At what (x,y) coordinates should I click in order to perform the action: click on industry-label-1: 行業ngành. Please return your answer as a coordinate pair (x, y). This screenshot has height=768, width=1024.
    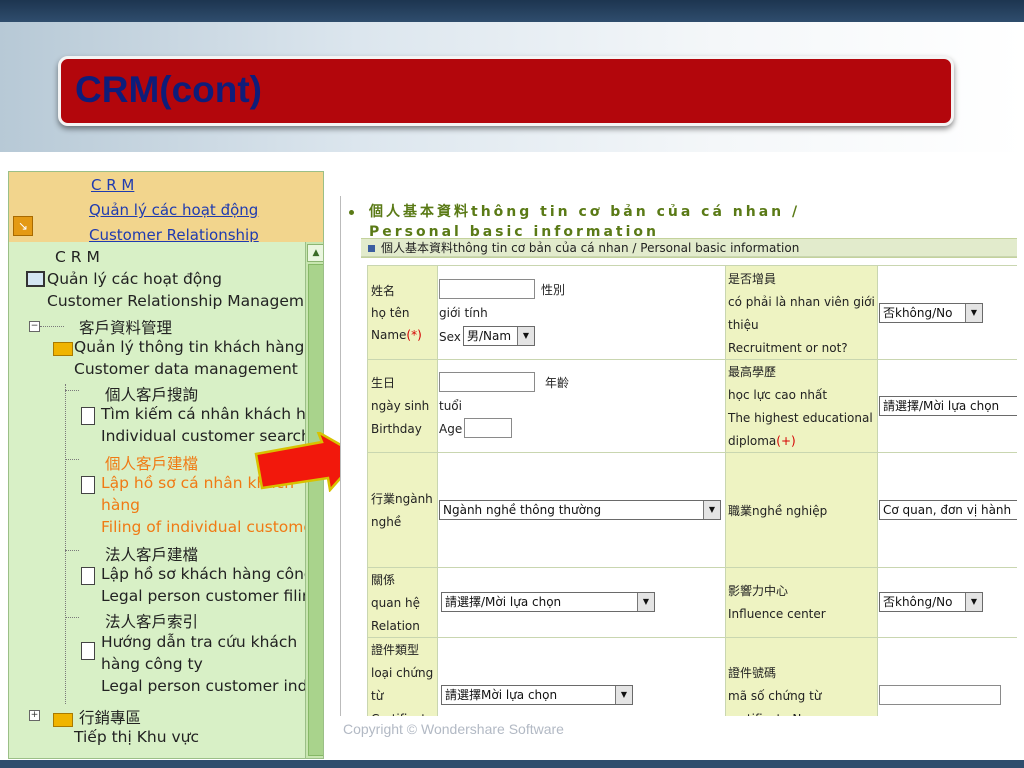
    Looking at the image, I should click on (402, 499).